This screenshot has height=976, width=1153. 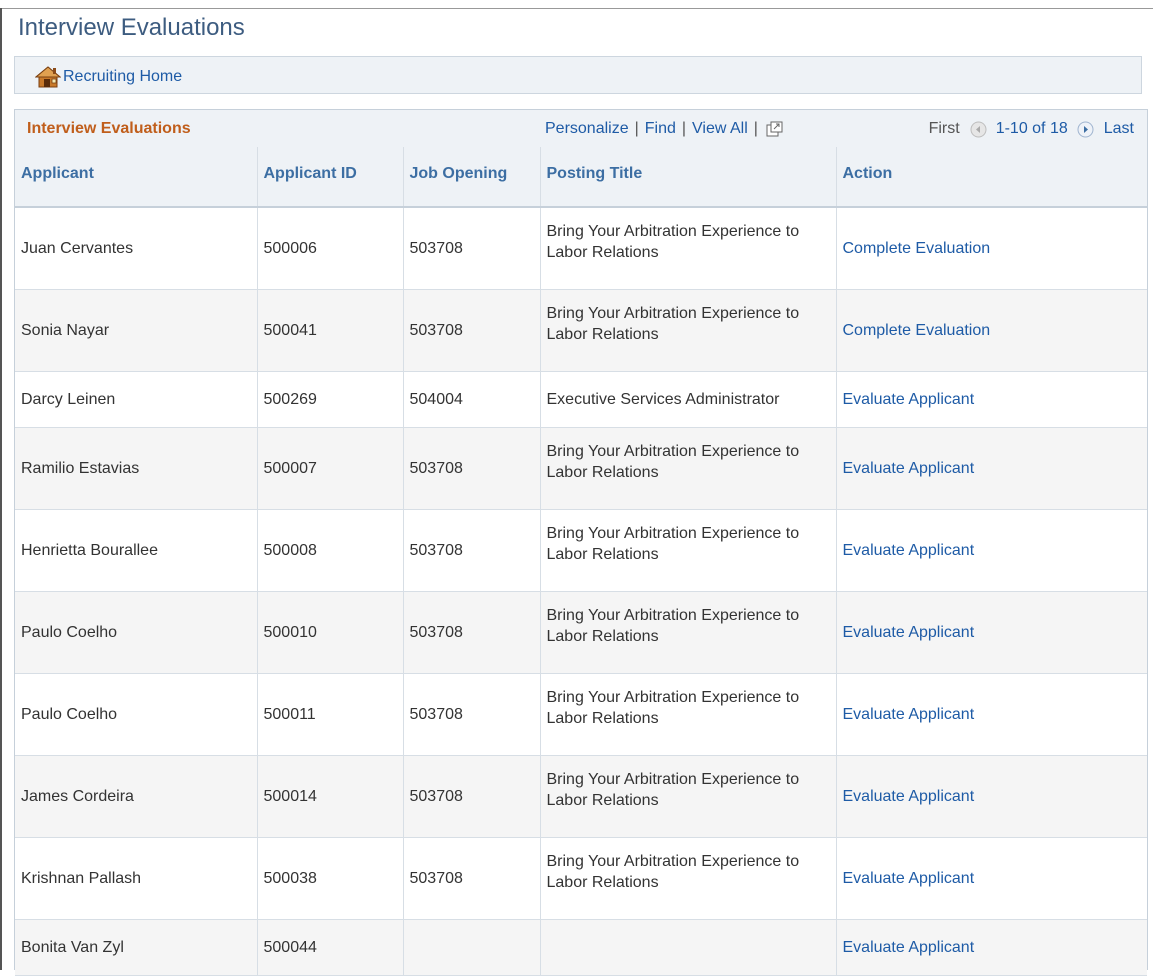 What do you see at coordinates (330, 248) in the screenshot?
I see `applicant-id-cell: 500006` at bounding box center [330, 248].